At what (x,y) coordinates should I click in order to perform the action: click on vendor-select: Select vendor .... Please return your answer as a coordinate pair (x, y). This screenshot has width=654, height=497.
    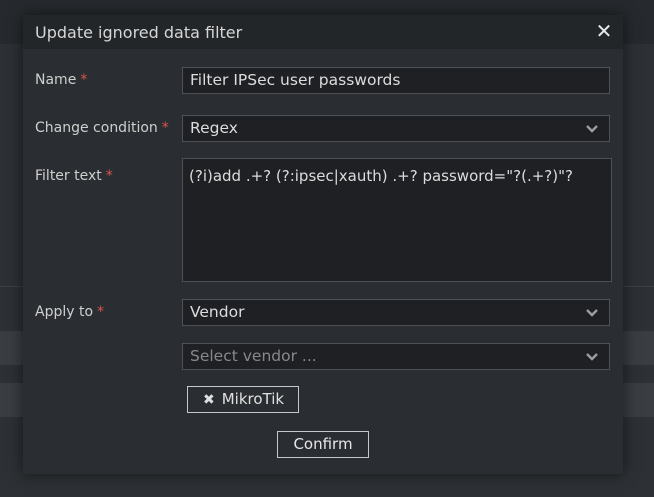
    Looking at the image, I should click on (396, 356).